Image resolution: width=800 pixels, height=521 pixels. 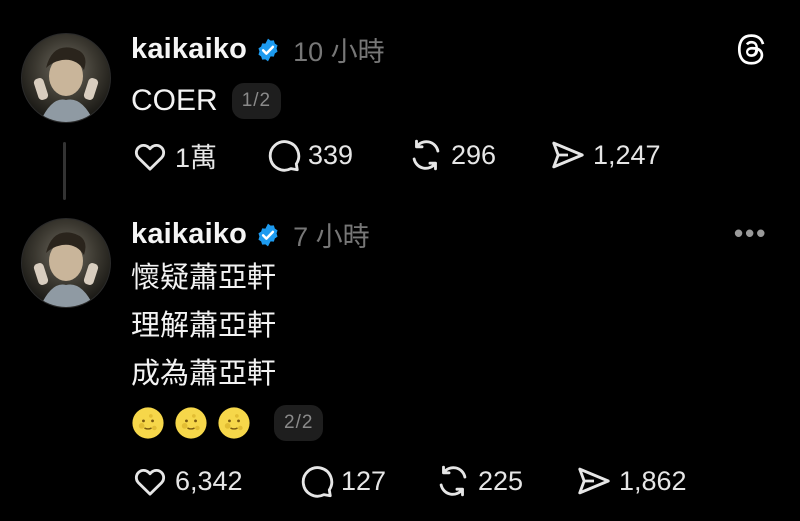 I want to click on reply-count: 339, so click(x=331, y=154).